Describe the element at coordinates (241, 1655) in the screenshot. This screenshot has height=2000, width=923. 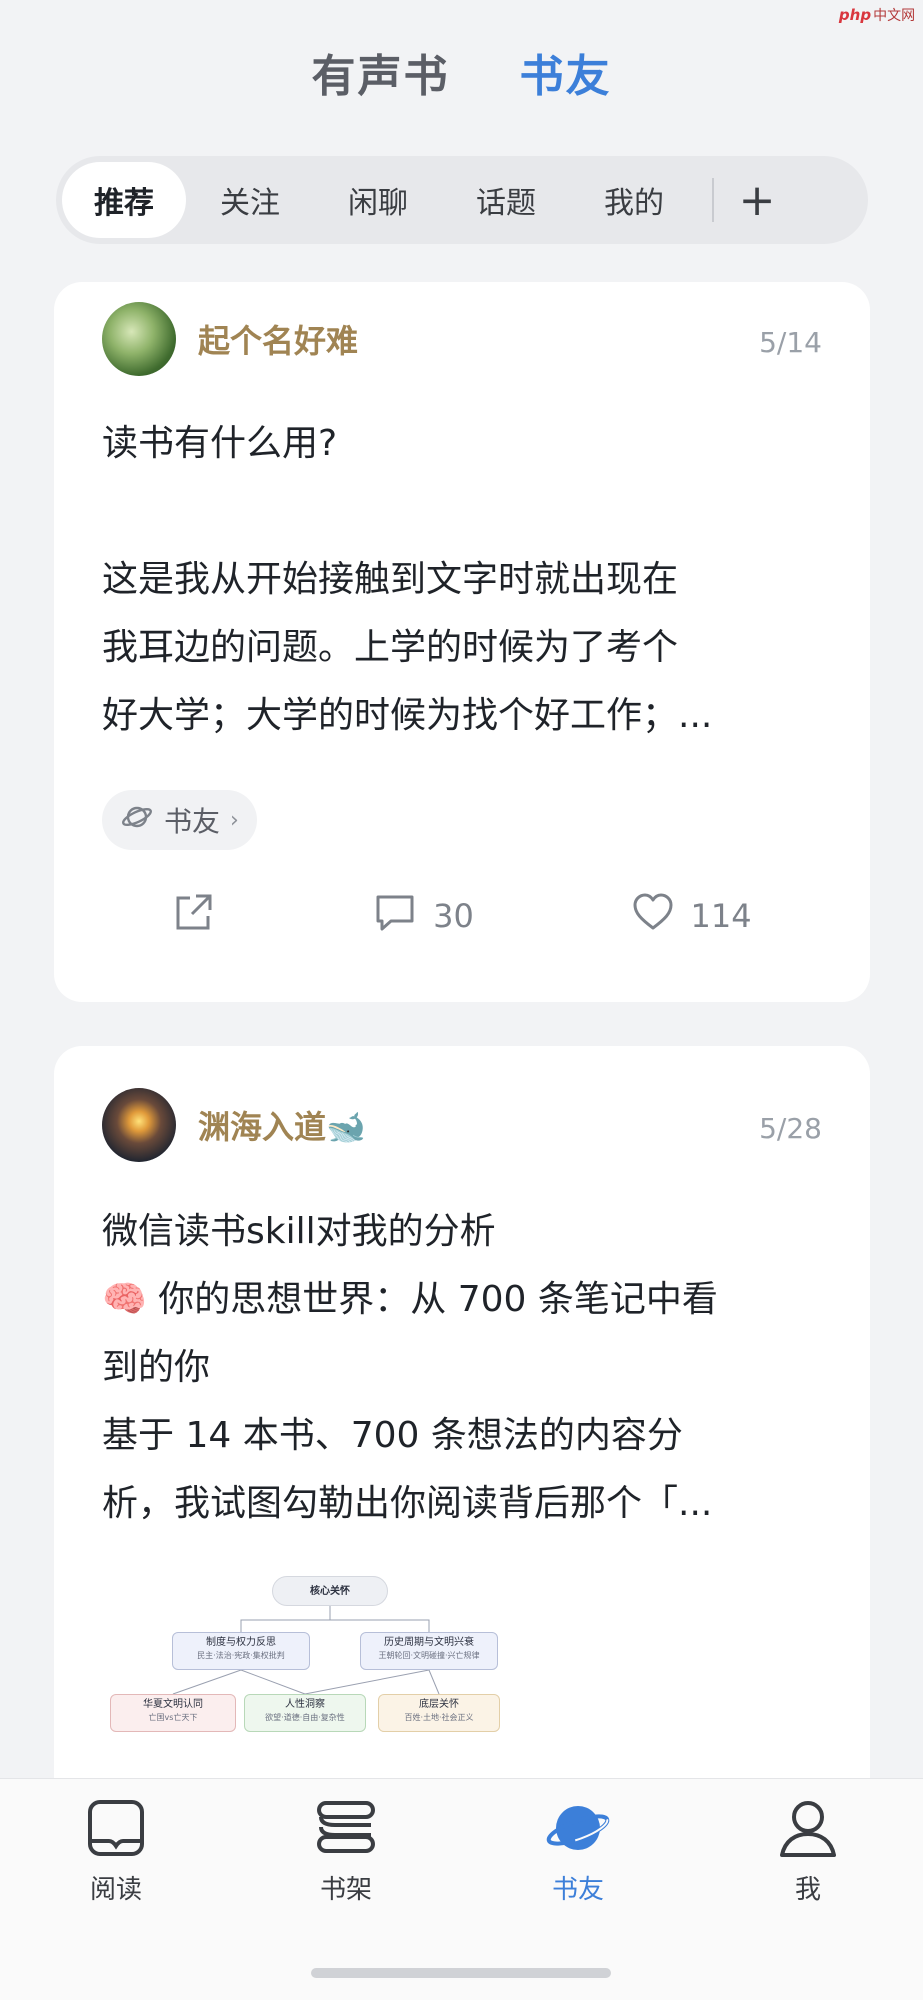
I see `mindmap-node-subtitle: 民主·法治·宪政·集权批判` at that location.